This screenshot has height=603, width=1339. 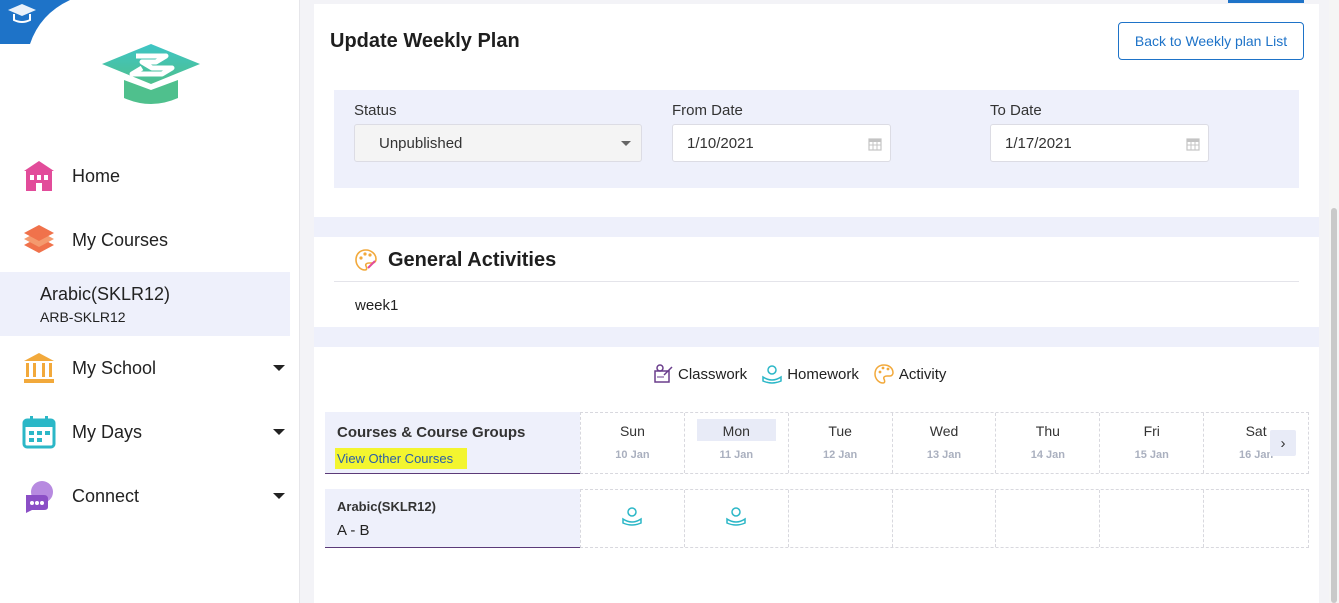 What do you see at coordinates (39, 176) in the screenshot?
I see `school-building-icon` at bounding box center [39, 176].